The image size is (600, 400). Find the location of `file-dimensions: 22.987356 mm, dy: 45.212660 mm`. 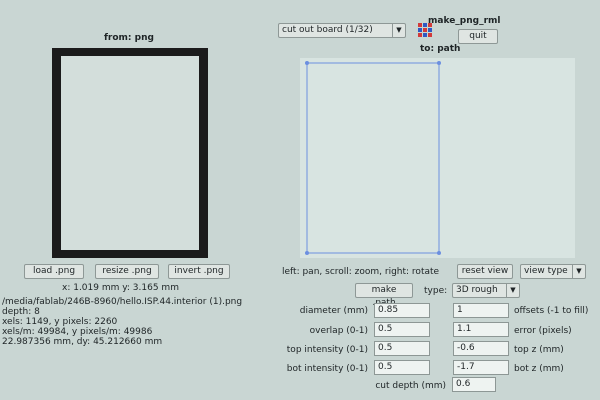

file-dimensions: 22.987356 mm, dy: 45.212660 mm is located at coordinates (82, 342).